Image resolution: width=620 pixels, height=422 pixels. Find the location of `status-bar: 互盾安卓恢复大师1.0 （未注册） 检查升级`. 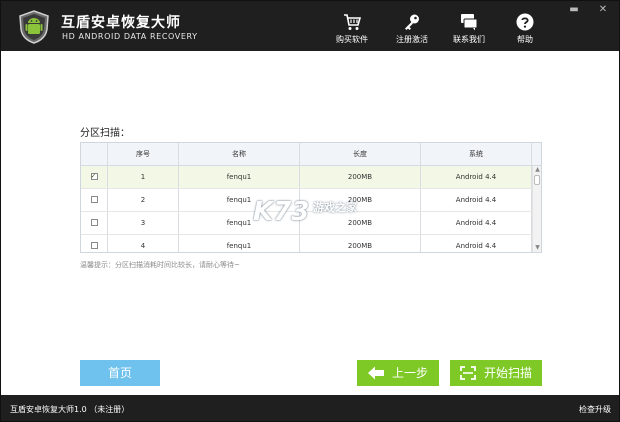

status-bar: 互盾安卓恢复大师1.0 （未注册） 检查升级 is located at coordinates (310, 408).